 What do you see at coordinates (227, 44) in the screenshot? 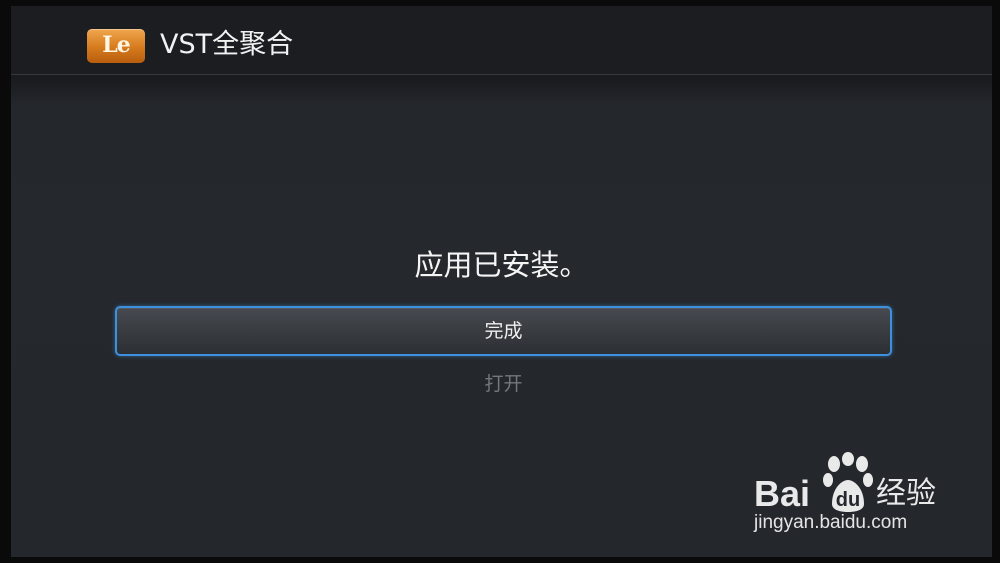
I see `app-title: VST全聚合` at bounding box center [227, 44].